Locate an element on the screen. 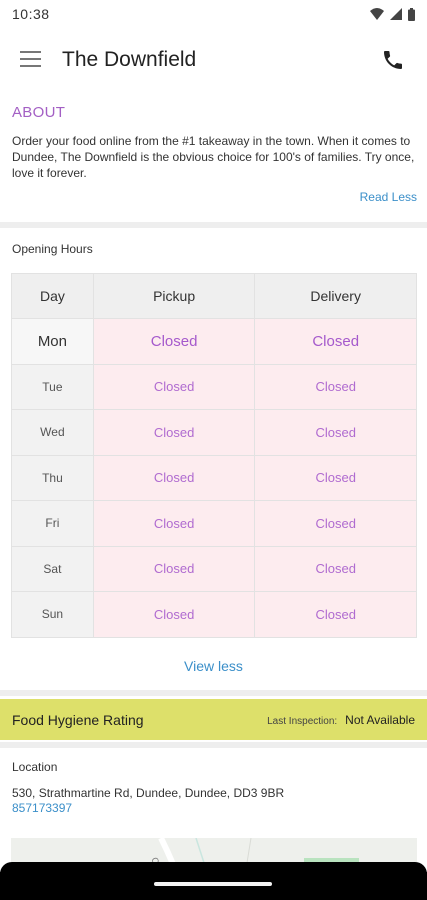 This screenshot has height=900, width=427. location-label: Location is located at coordinates (35, 767).